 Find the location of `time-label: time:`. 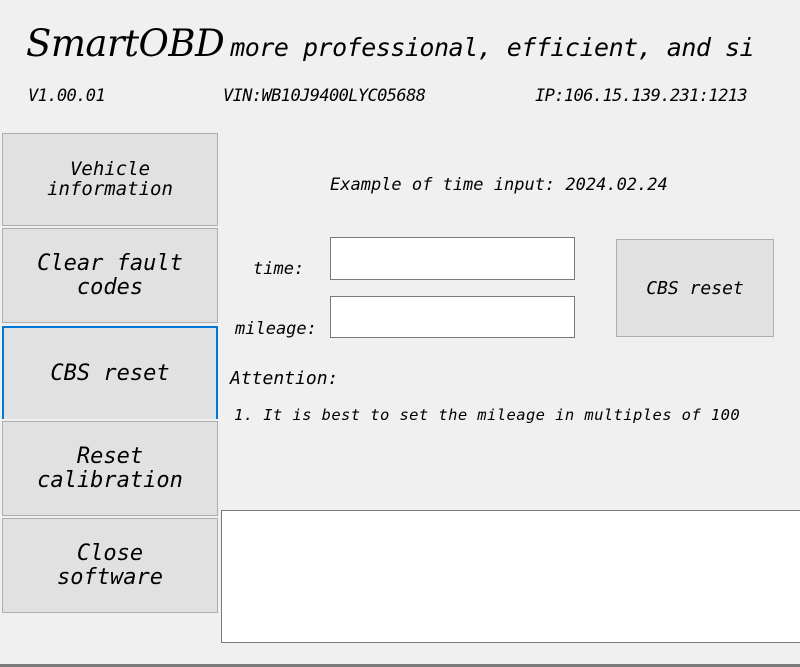

time-label: time: is located at coordinates (279, 269).